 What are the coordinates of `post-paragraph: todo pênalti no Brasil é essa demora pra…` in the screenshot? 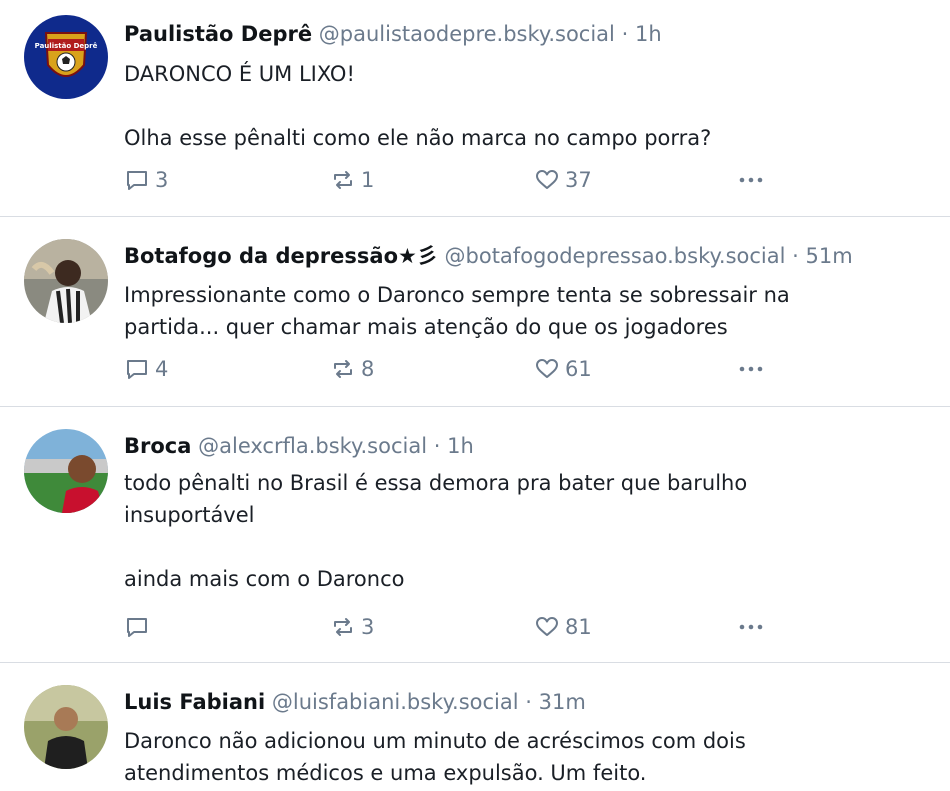 It's located at (436, 499).